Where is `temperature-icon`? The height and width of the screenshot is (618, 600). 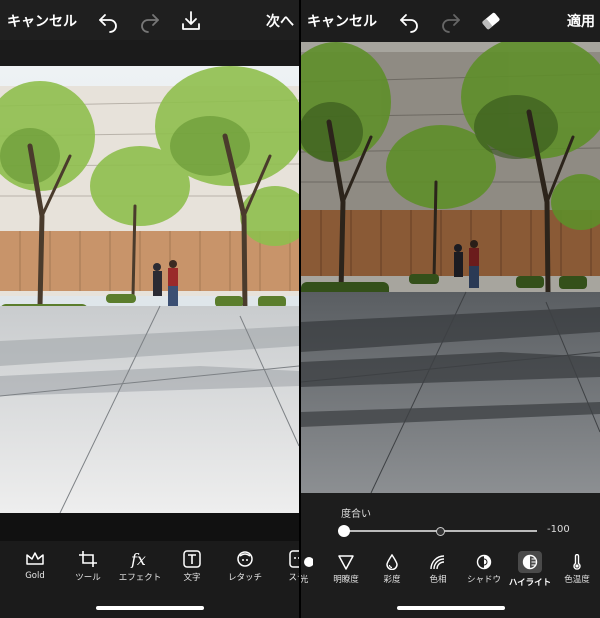
temperature-icon is located at coordinates (577, 562).